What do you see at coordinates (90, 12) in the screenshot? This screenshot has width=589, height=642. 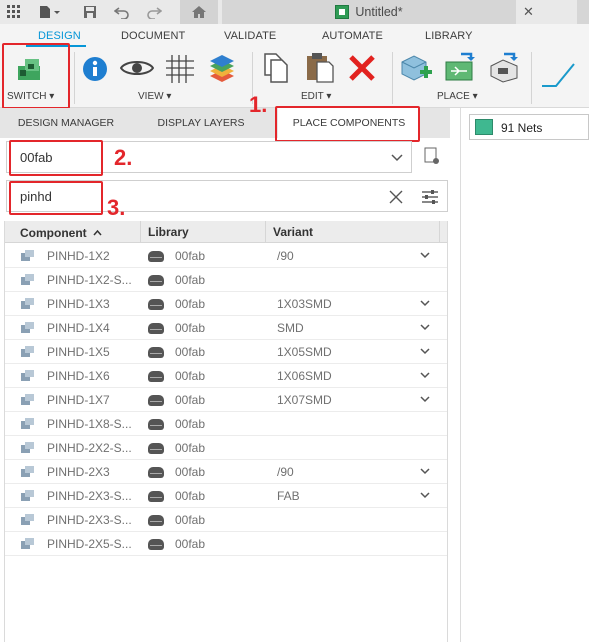 I see `save-icon` at bounding box center [90, 12].